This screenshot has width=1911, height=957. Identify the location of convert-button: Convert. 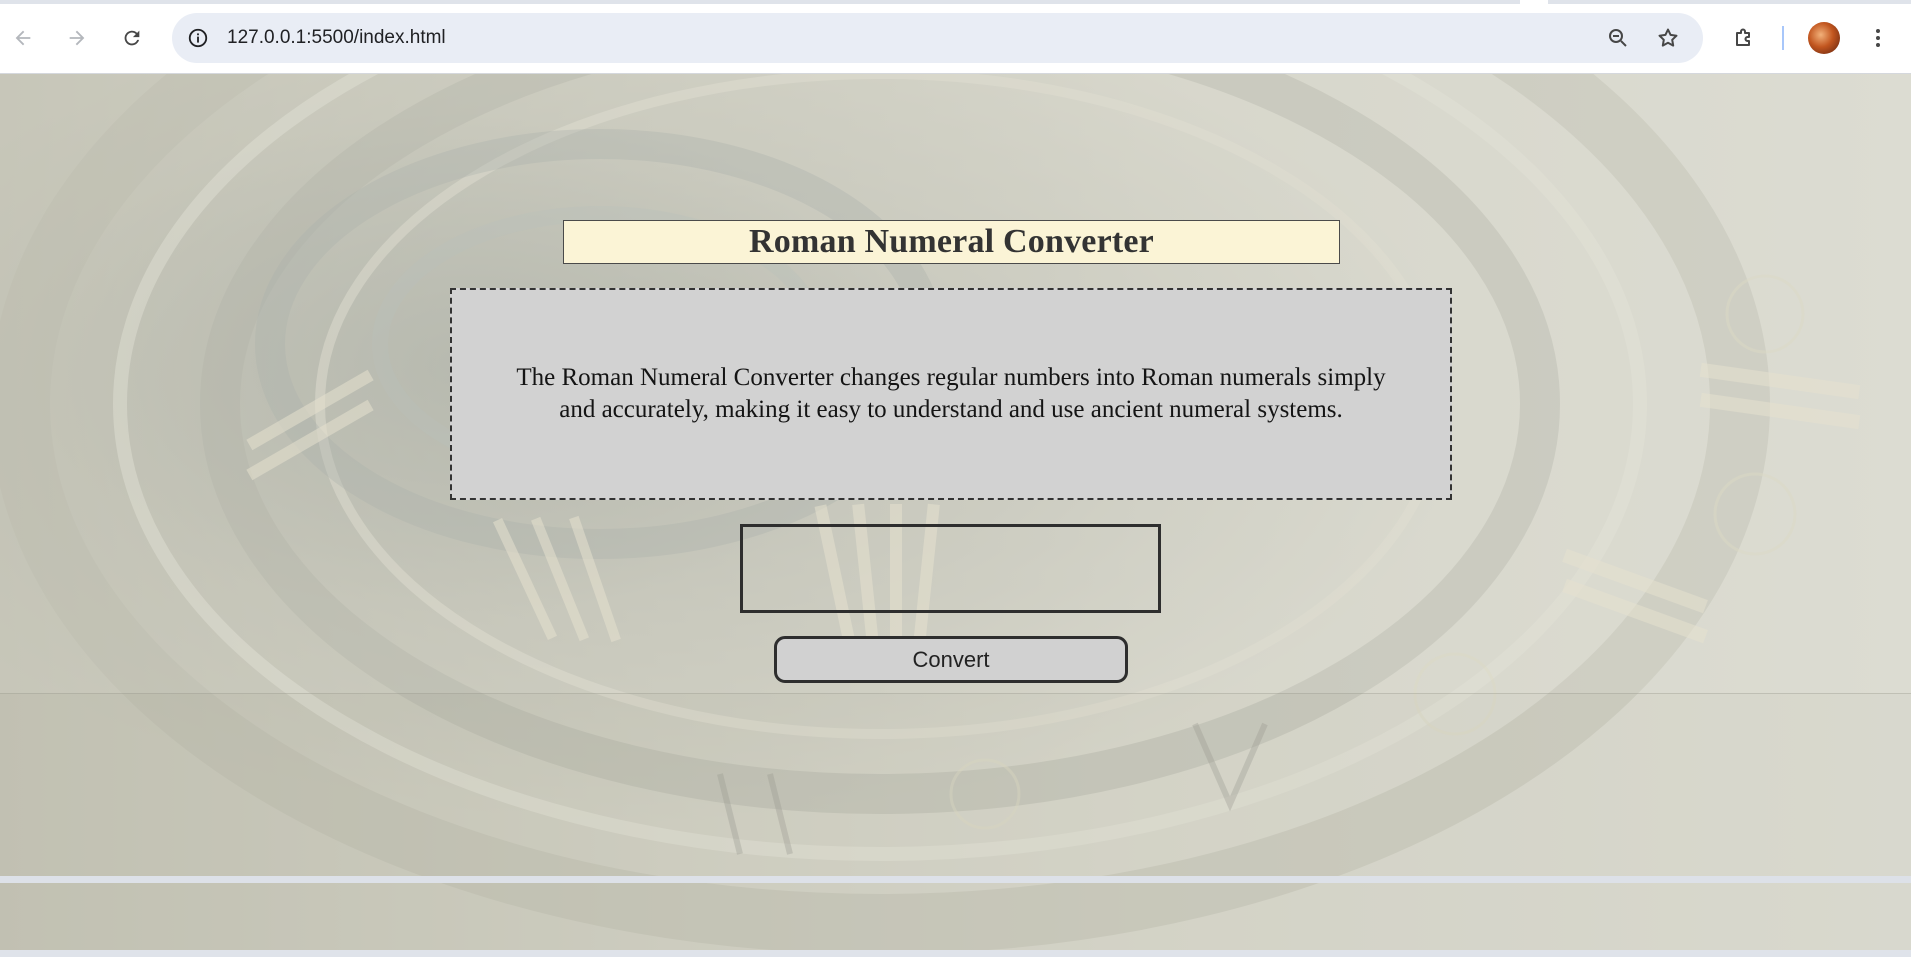
(951, 659).